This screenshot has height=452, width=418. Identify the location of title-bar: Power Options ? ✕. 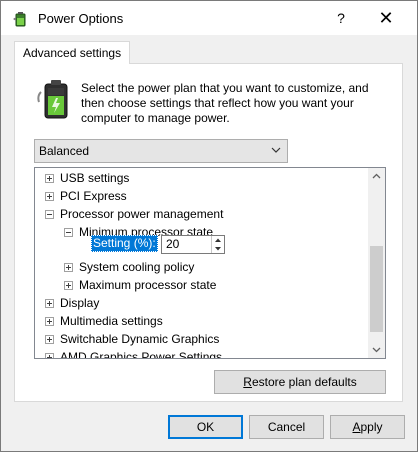
(209, 18).